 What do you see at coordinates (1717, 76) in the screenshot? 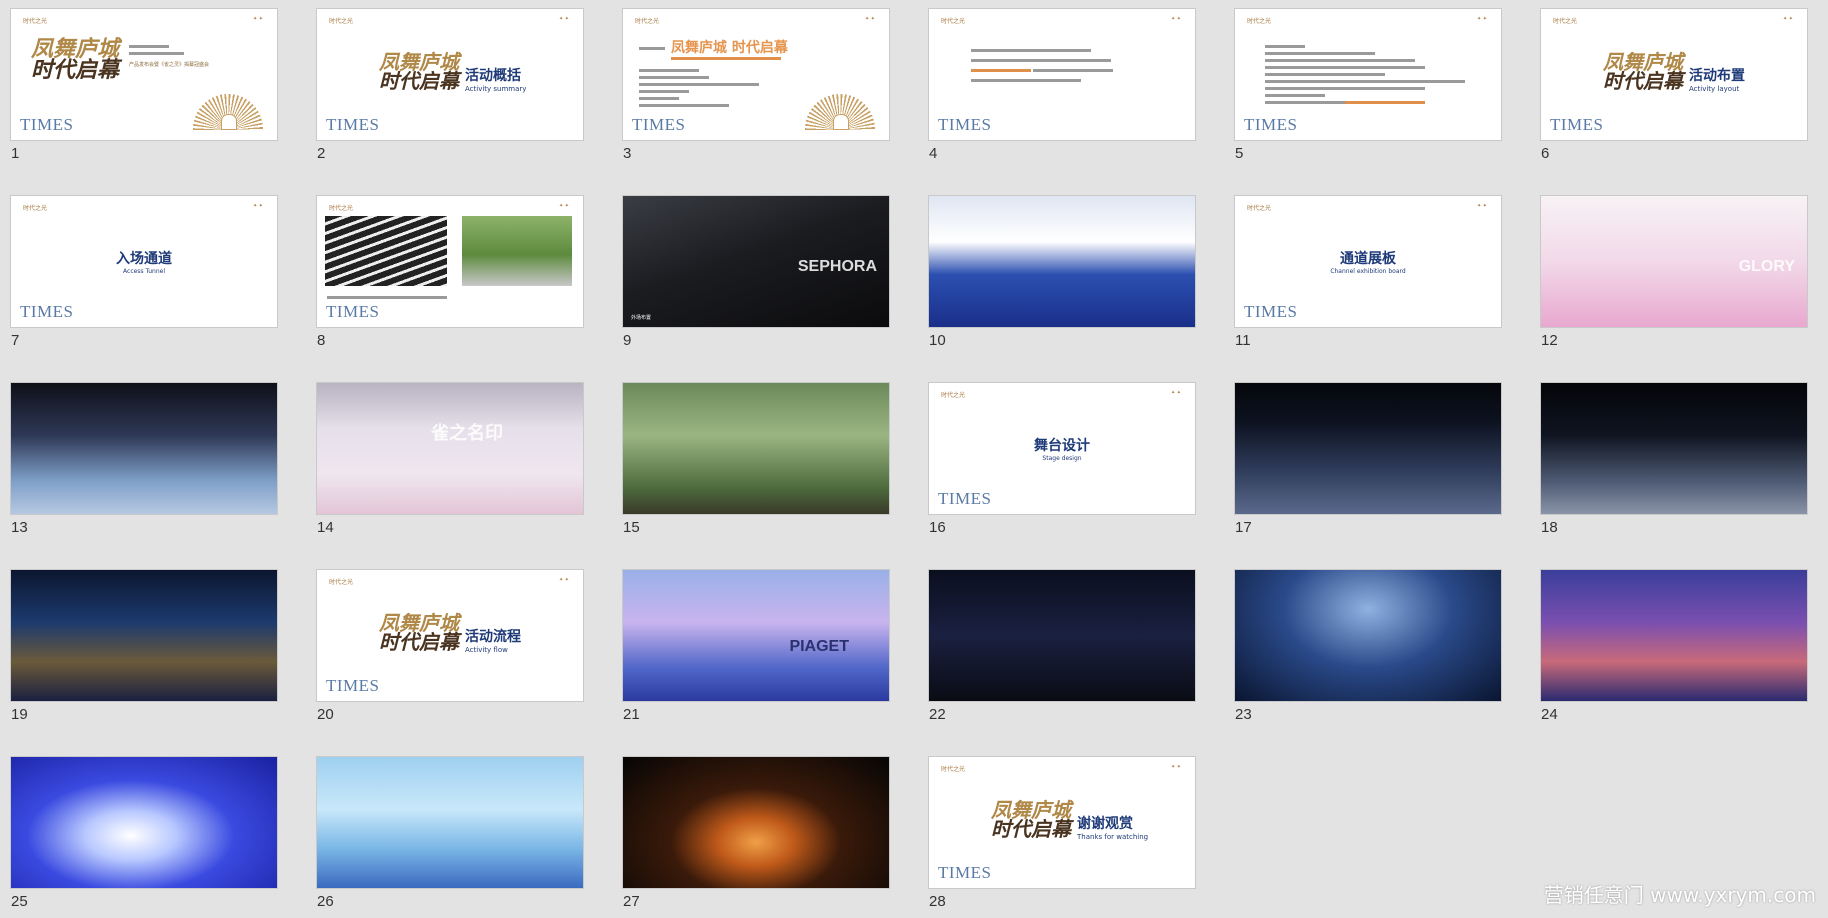
I see `section-title: 活动布置` at bounding box center [1717, 76].